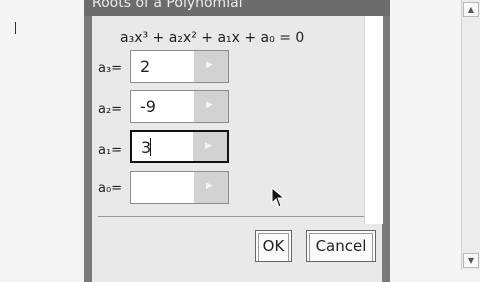  I want to click on polynomial-equation: a₃x³ + a₂x² + a₁x + a₀ = 0, so click(212, 38).